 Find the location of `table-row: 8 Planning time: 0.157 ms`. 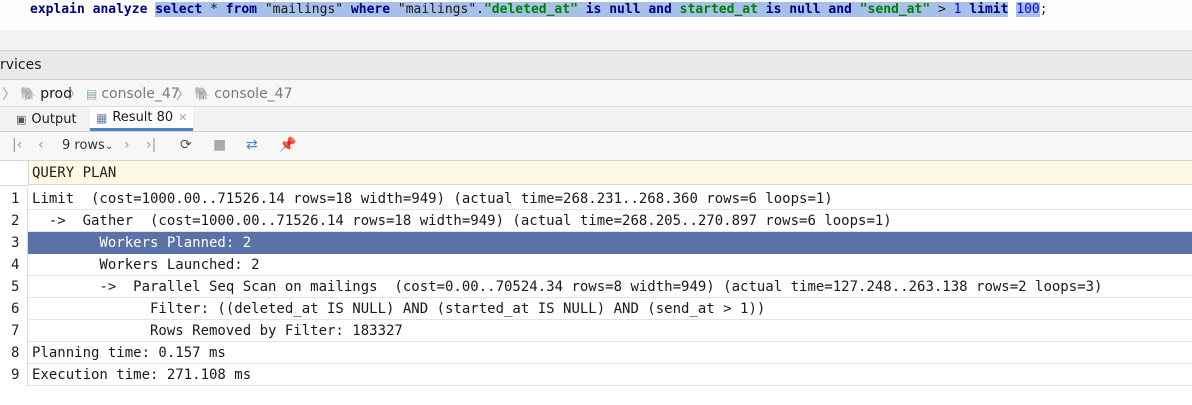

table-row: 8 Planning time: 0.157 ms is located at coordinates (596, 353).